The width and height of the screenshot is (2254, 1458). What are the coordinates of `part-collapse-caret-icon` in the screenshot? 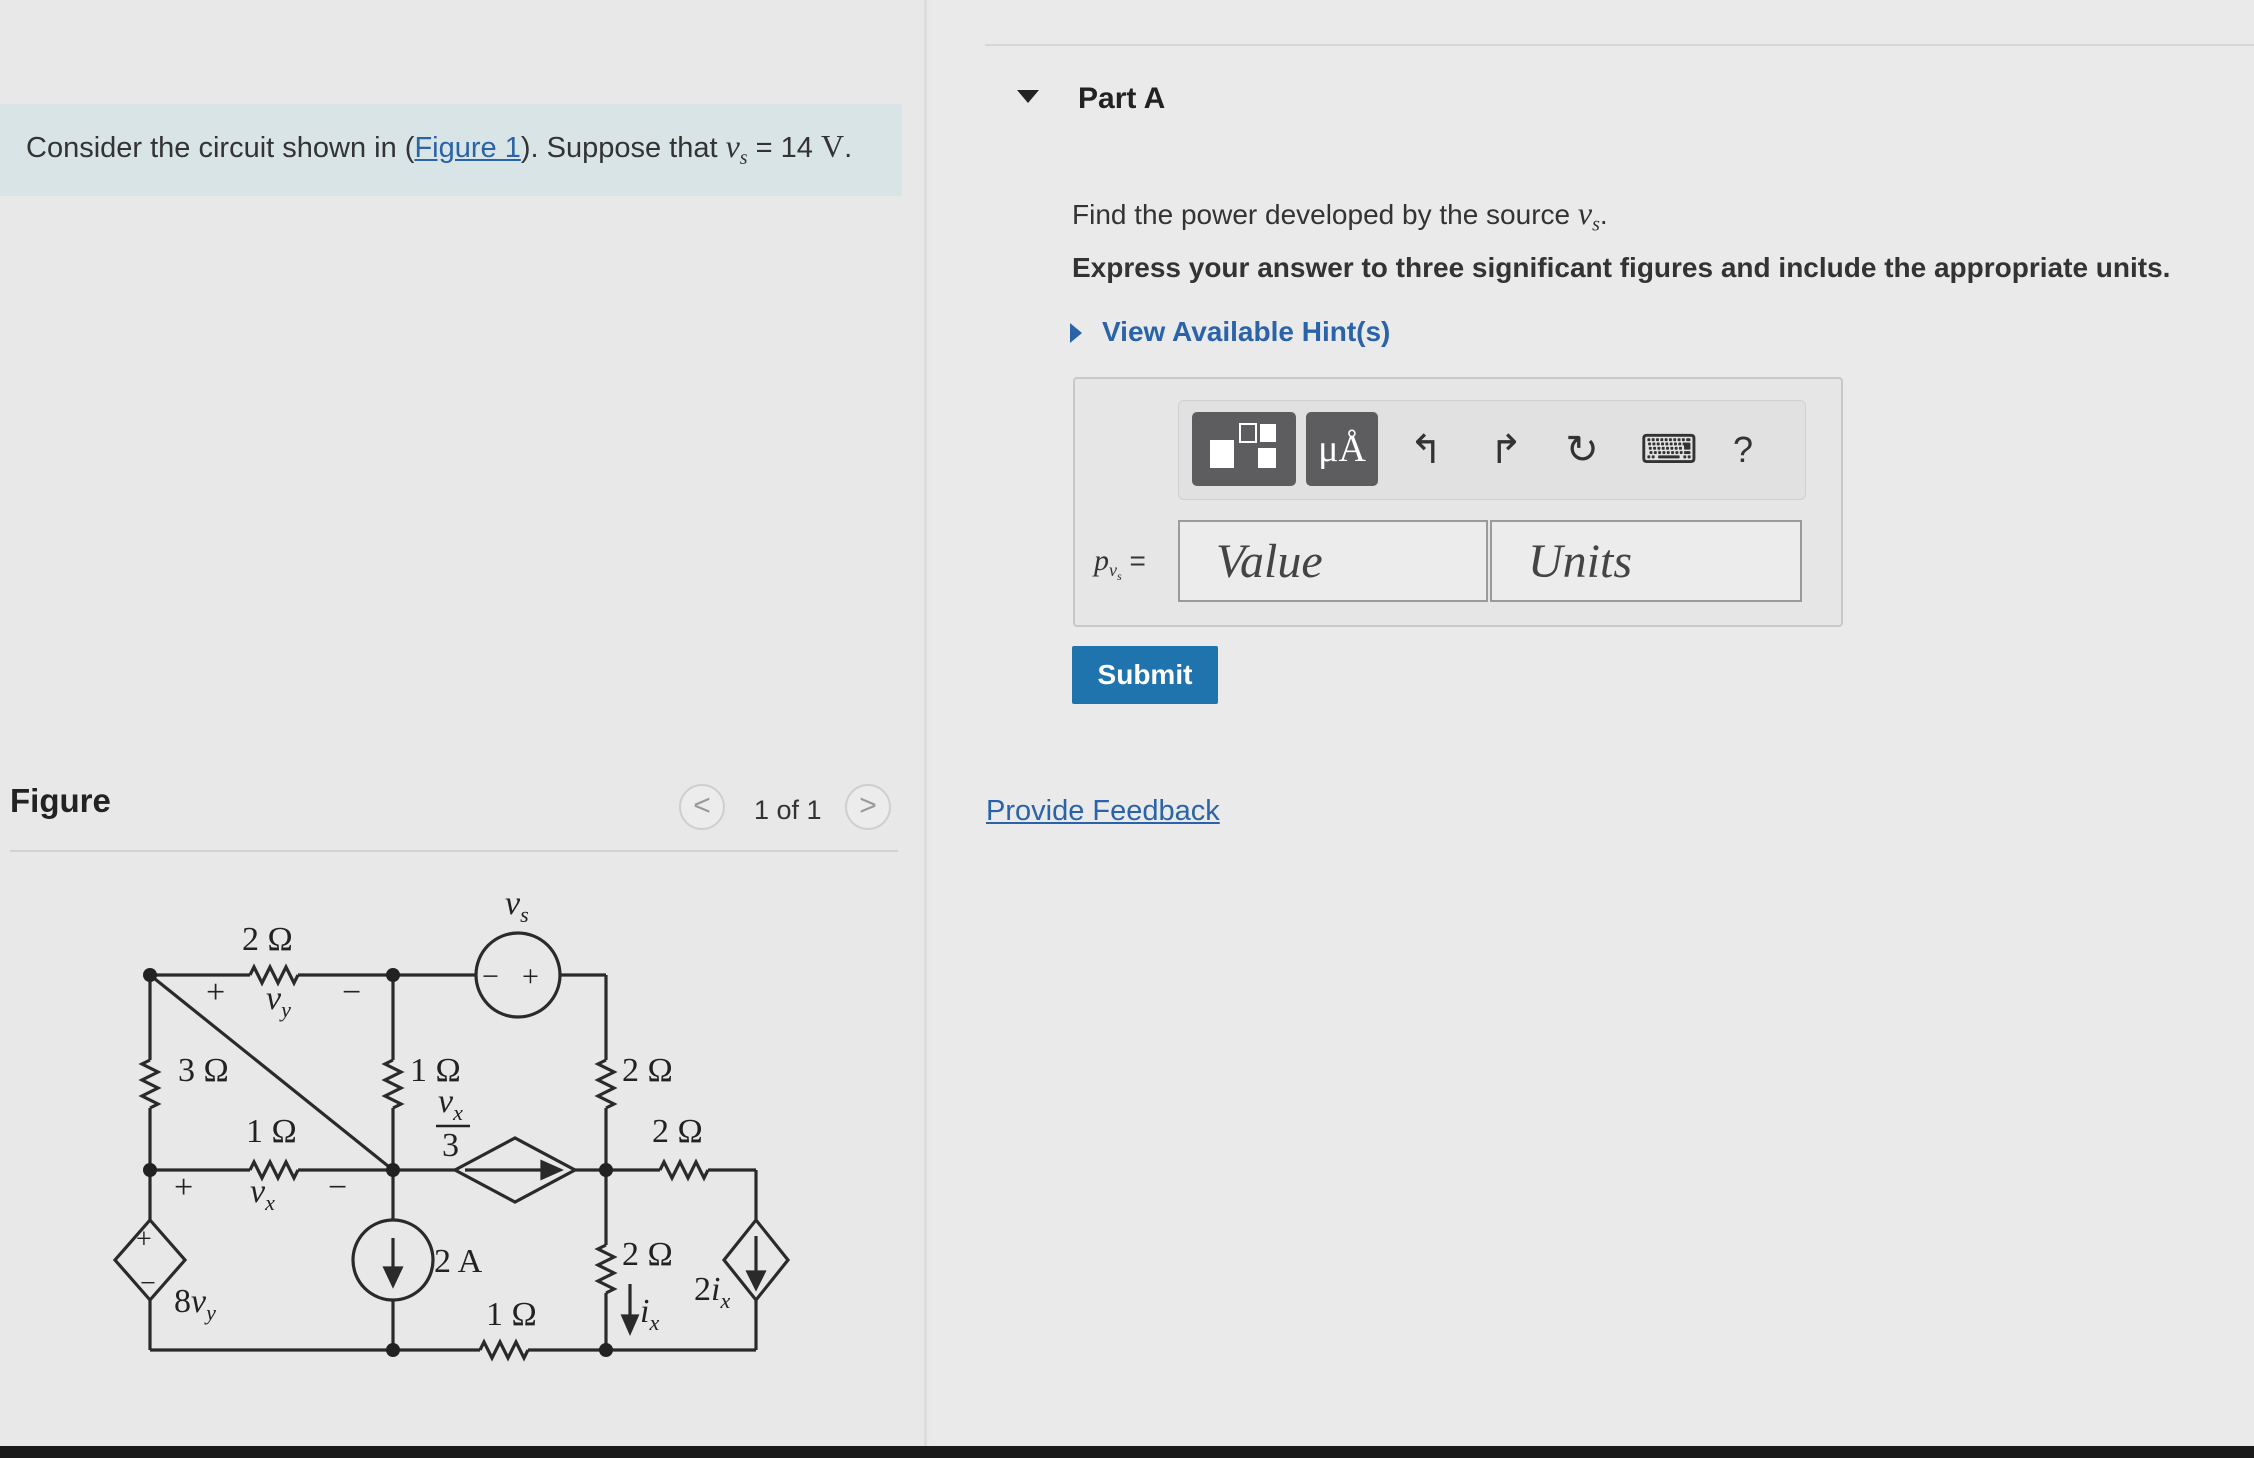 It's located at (1028, 96).